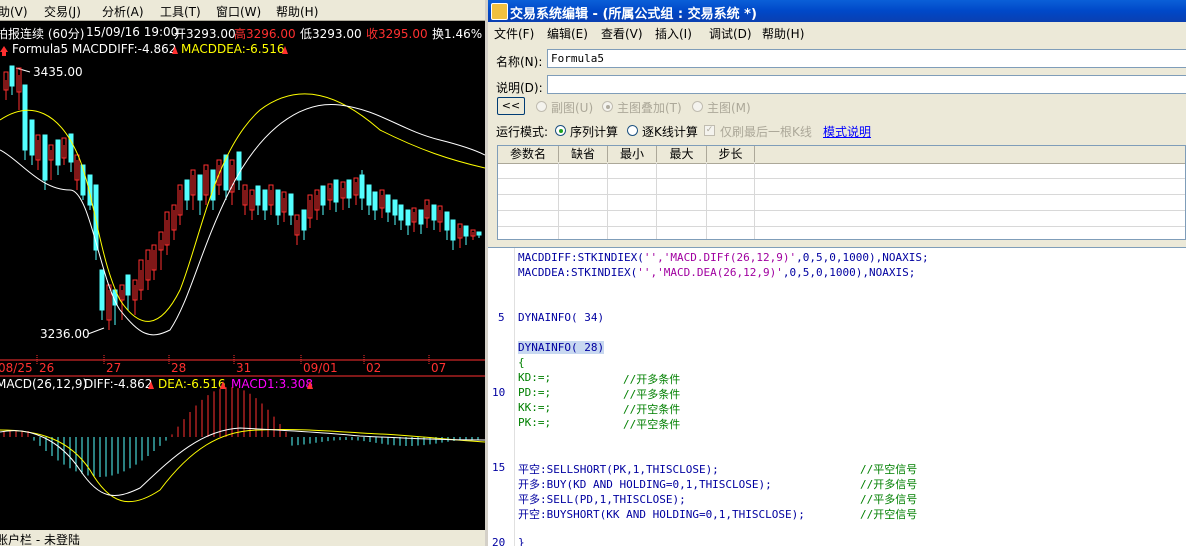 This screenshot has height=546, width=1186. Describe the element at coordinates (46, 368) in the screenshot. I see `date-label: 26` at that location.